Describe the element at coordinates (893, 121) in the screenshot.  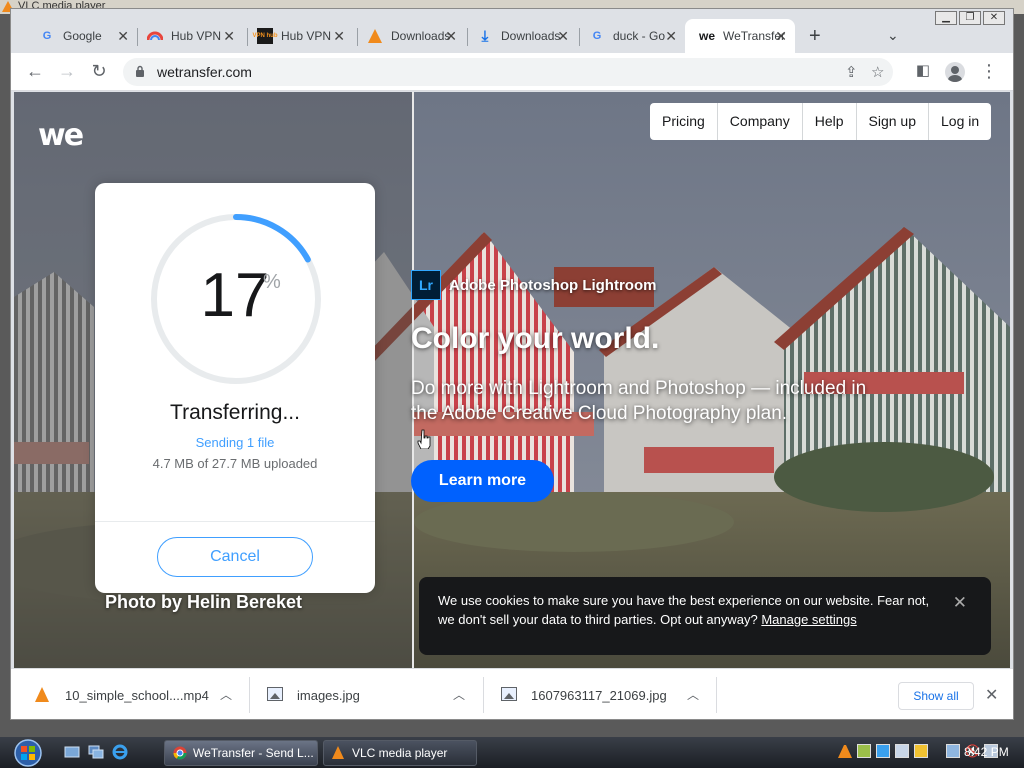
I see `nav-sign-up: Sign up` at that location.